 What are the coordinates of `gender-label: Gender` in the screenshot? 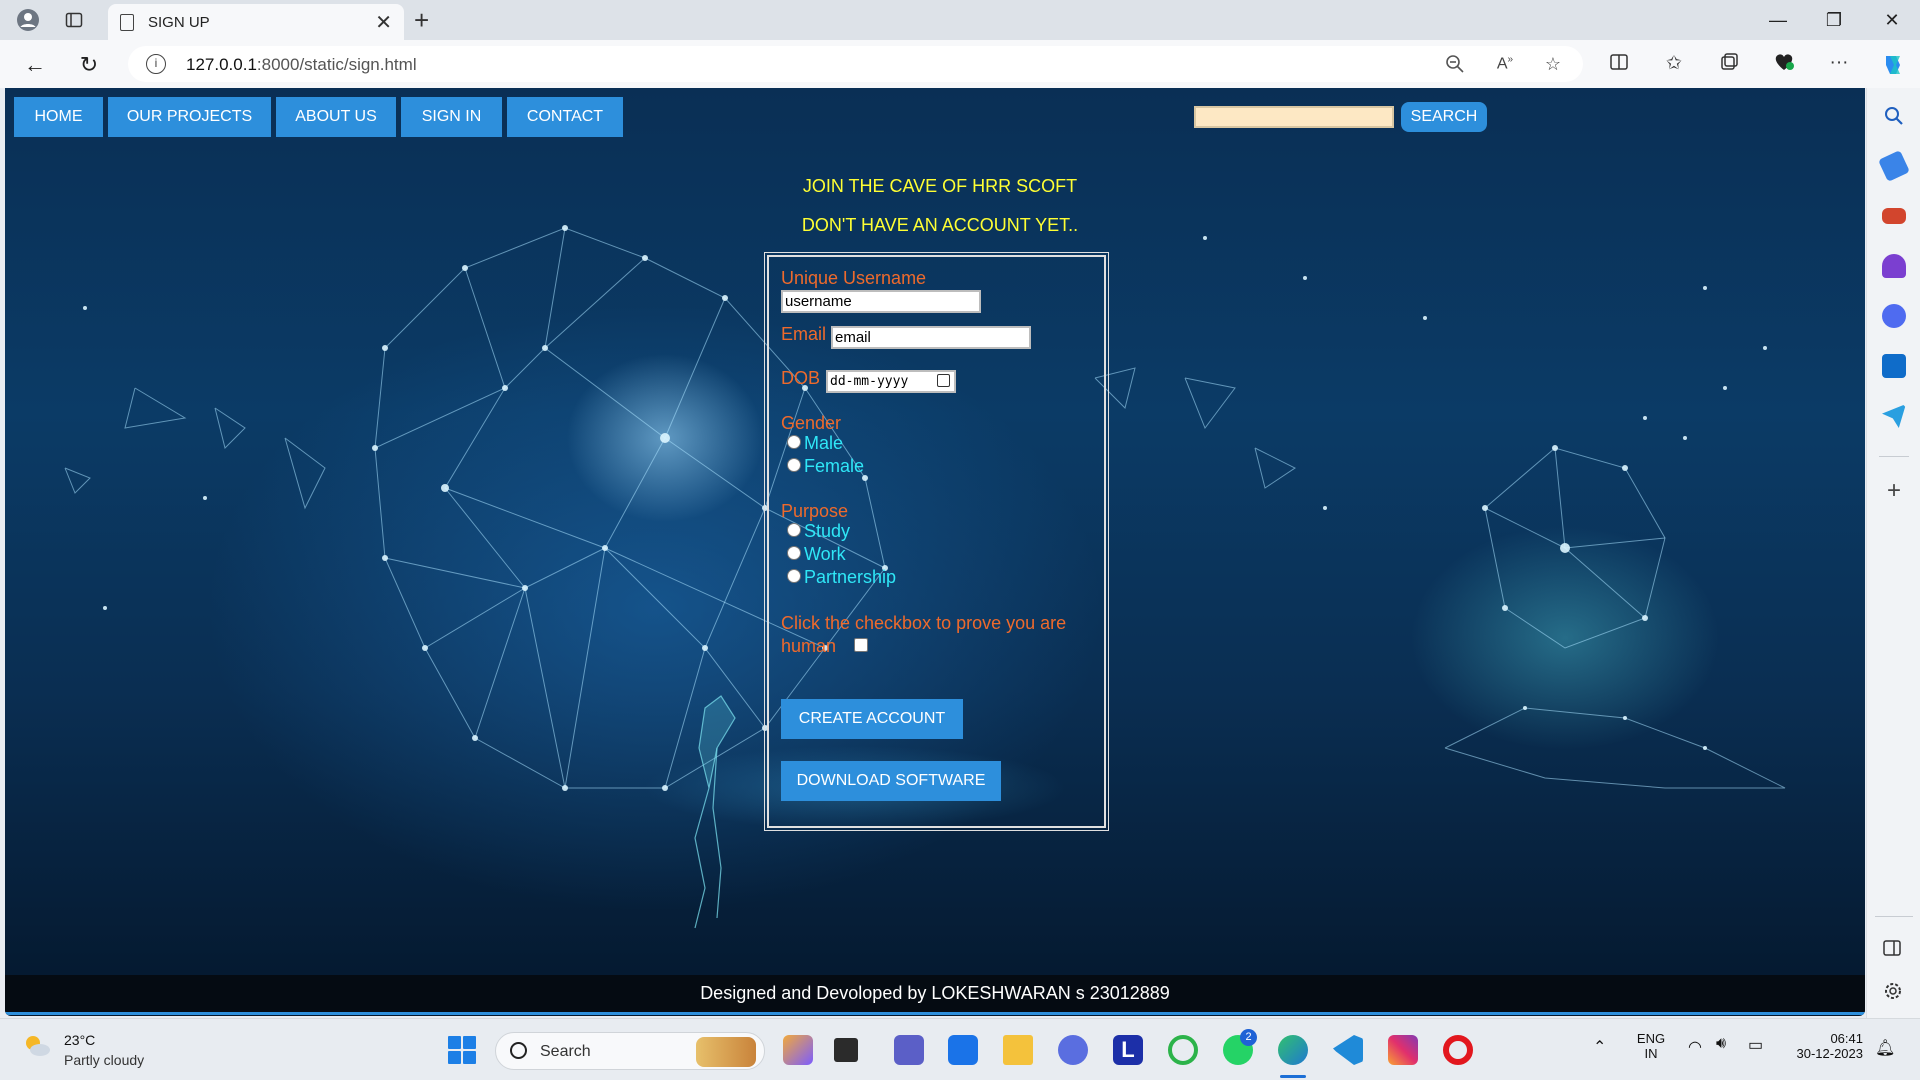 It's located at (811, 423).